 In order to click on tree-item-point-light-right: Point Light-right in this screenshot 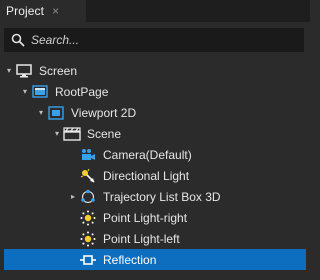, I will do `click(155, 217)`.